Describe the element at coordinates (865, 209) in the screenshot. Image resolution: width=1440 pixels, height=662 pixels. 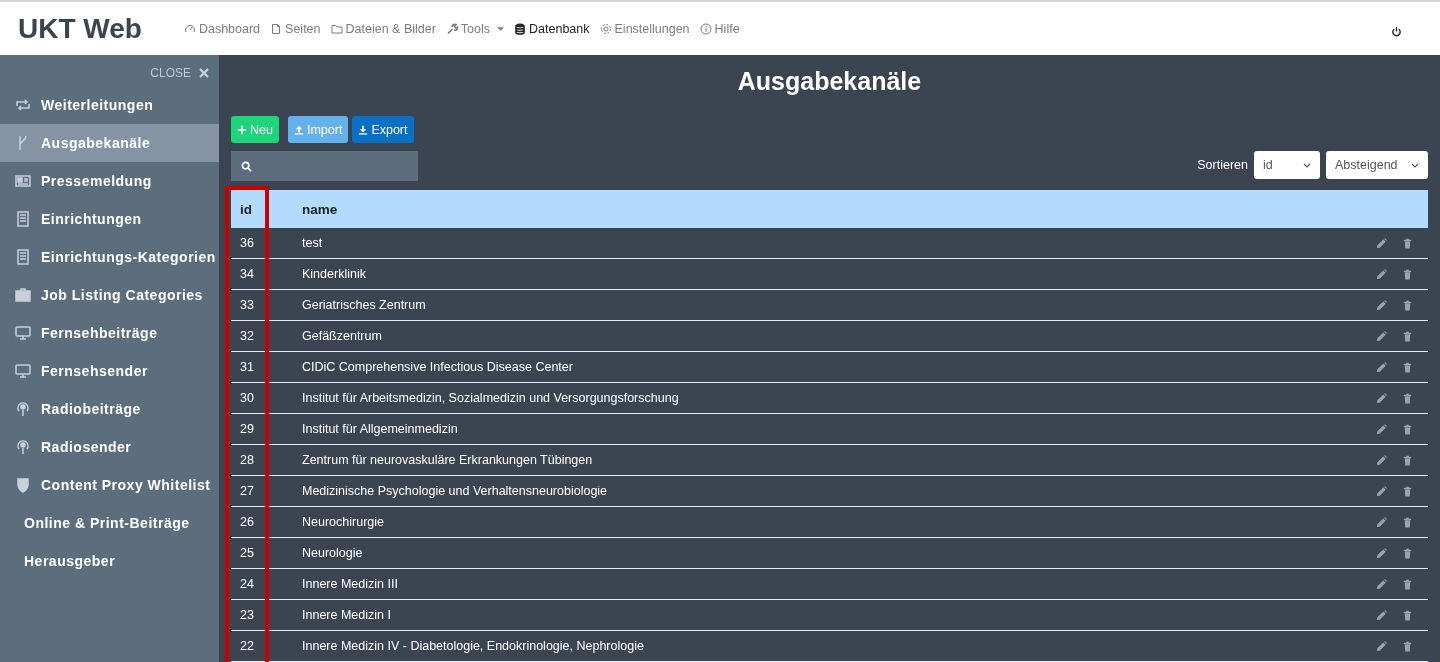
I see `column-header: name` at that location.